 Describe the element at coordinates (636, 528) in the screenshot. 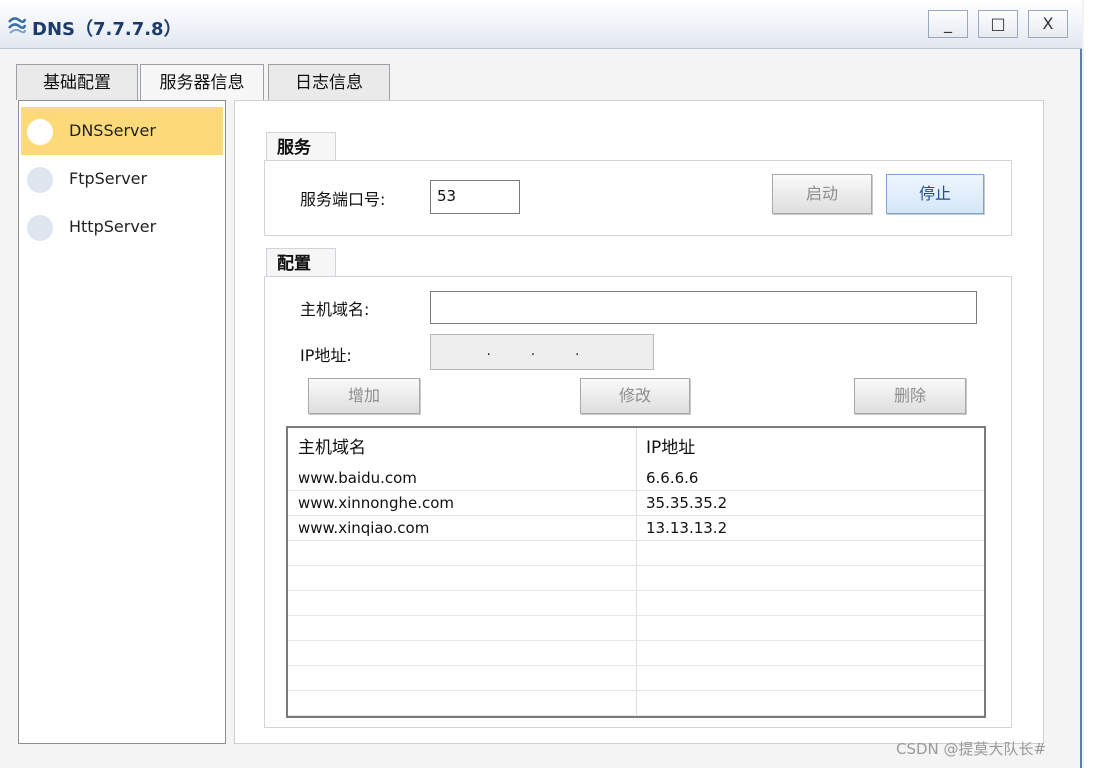

I see `table-row: www.xinqiao.com 13.13.13.2` at that location.